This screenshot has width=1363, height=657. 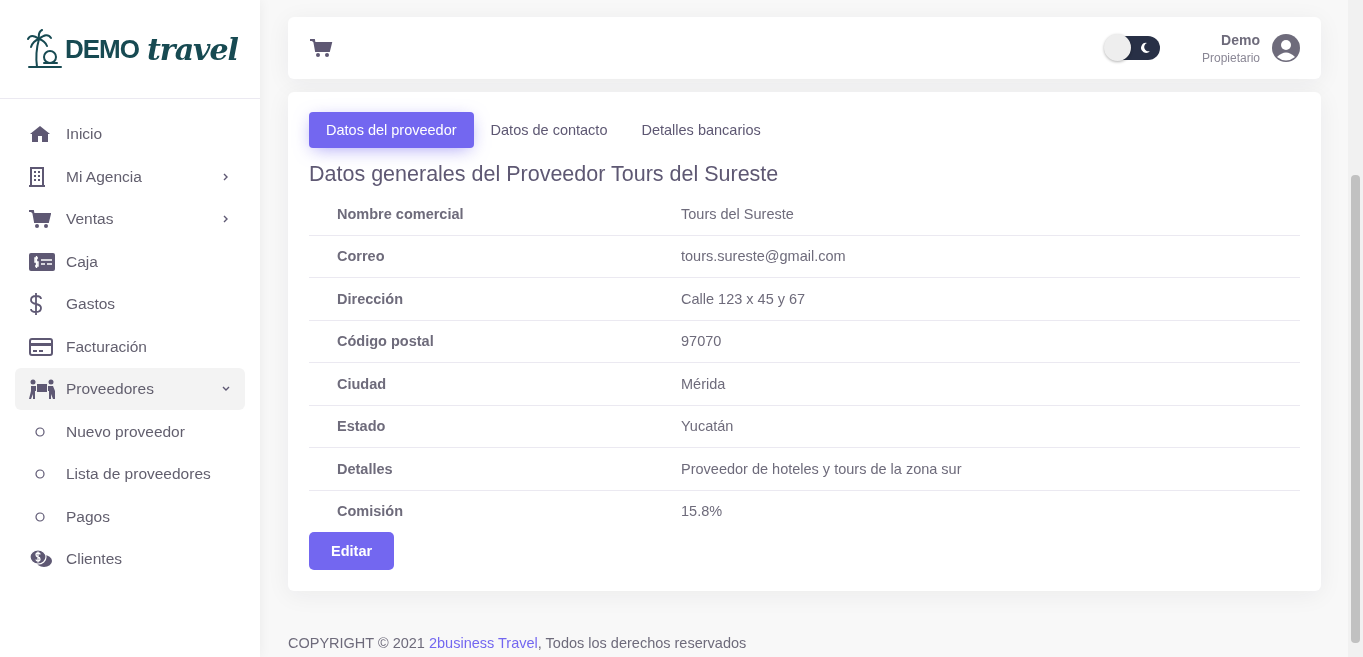 What do you see at coordinates (483, 643) in the screenshot?
I see `company-link: 2business Travel` at bounding box center [483, 643].